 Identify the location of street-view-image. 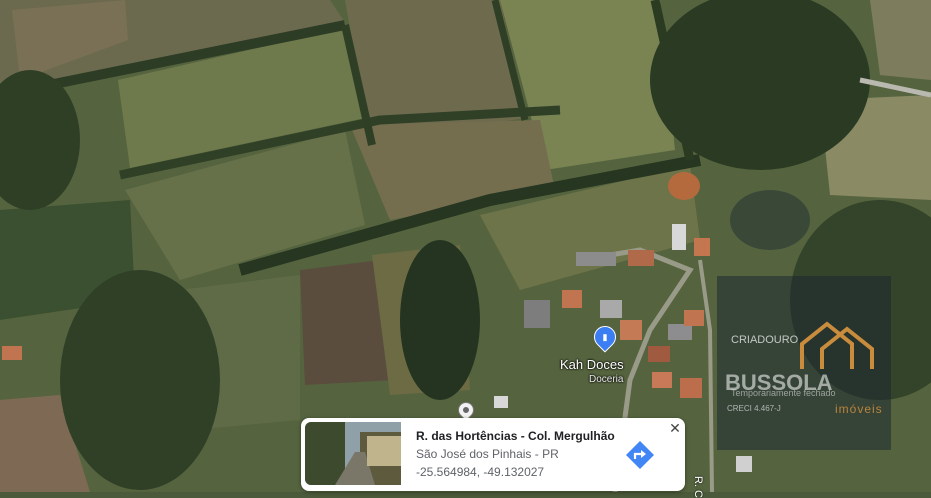
(353, 453).